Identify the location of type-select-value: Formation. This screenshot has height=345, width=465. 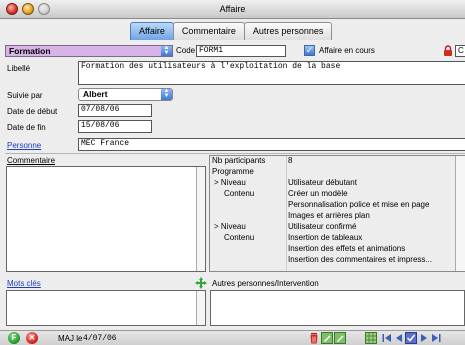
(30, 51).